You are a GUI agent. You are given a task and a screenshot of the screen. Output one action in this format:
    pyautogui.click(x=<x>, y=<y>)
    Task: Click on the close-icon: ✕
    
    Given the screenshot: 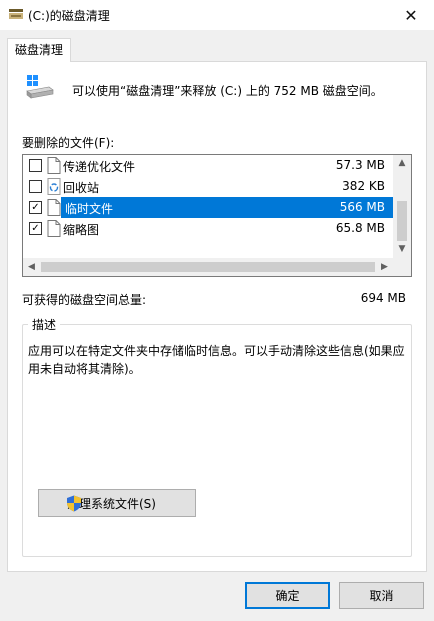 What is the action you would take?
    pyautogui.click(x=411, y=15)
    